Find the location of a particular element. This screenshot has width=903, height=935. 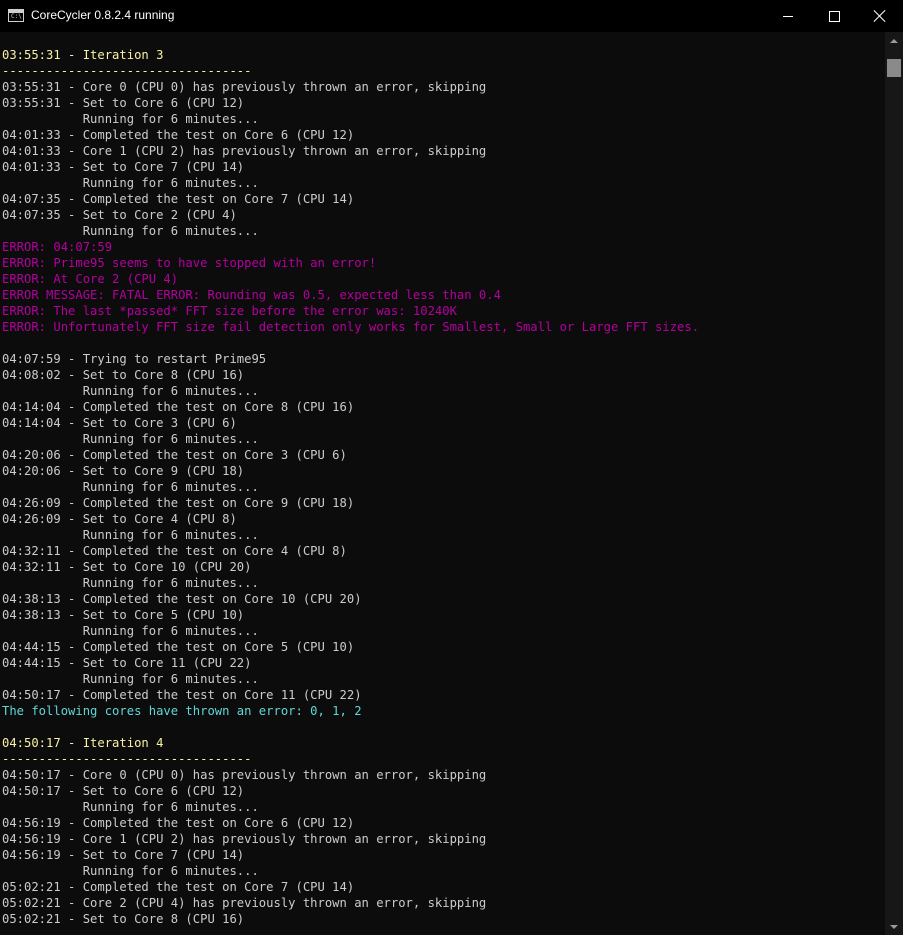

console-line: 04:38:13 - Set to Core 5 (CPU 10) is located at coordinates (123, 615).